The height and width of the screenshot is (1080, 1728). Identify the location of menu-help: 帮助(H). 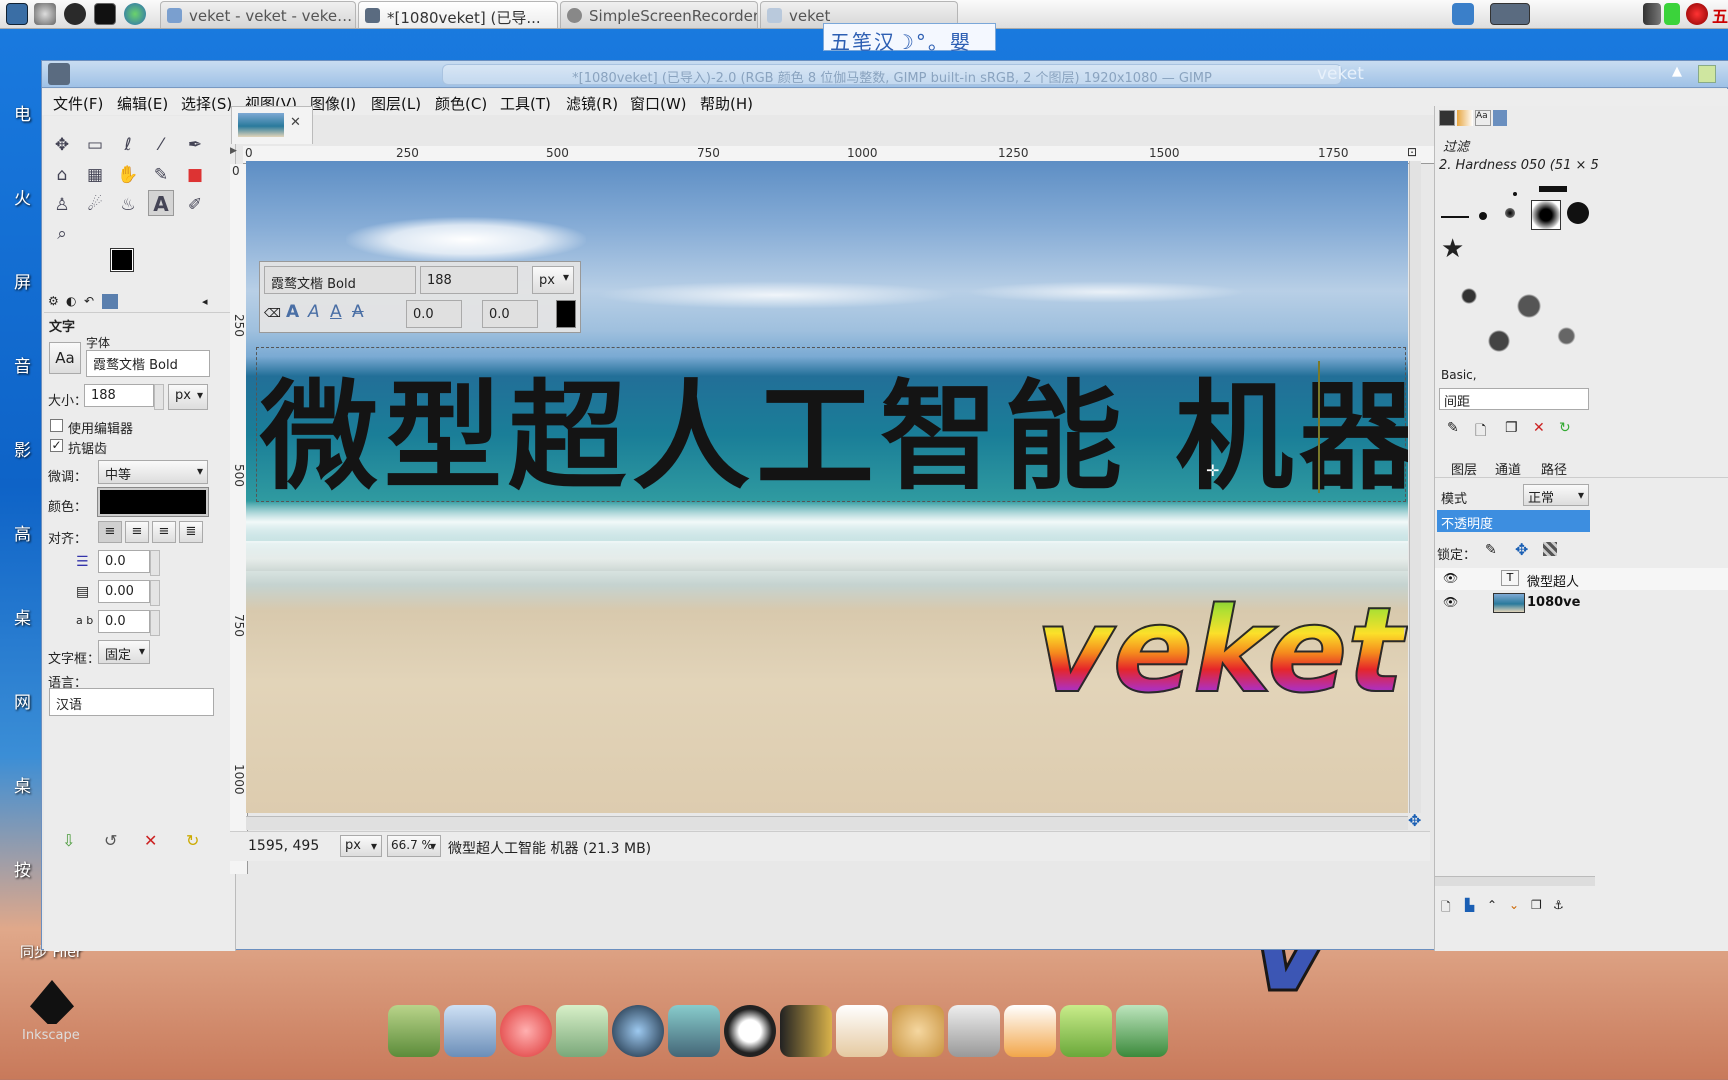
(726, 103).